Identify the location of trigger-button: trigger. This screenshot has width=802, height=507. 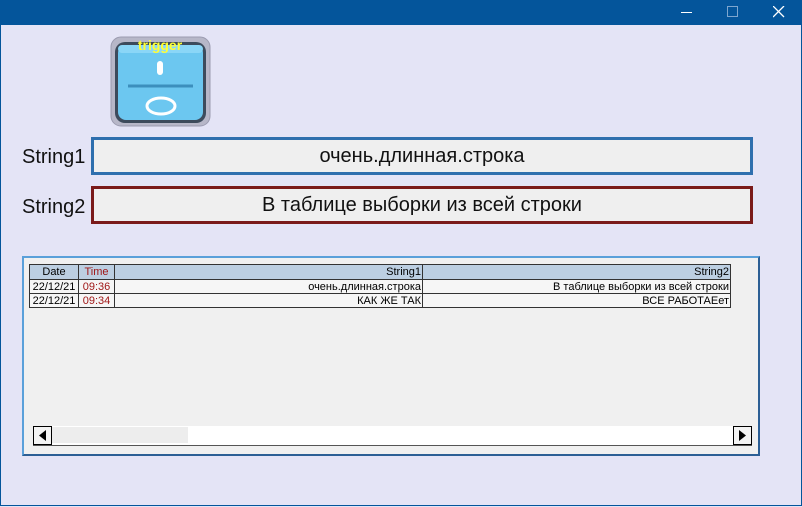
(160, 81).